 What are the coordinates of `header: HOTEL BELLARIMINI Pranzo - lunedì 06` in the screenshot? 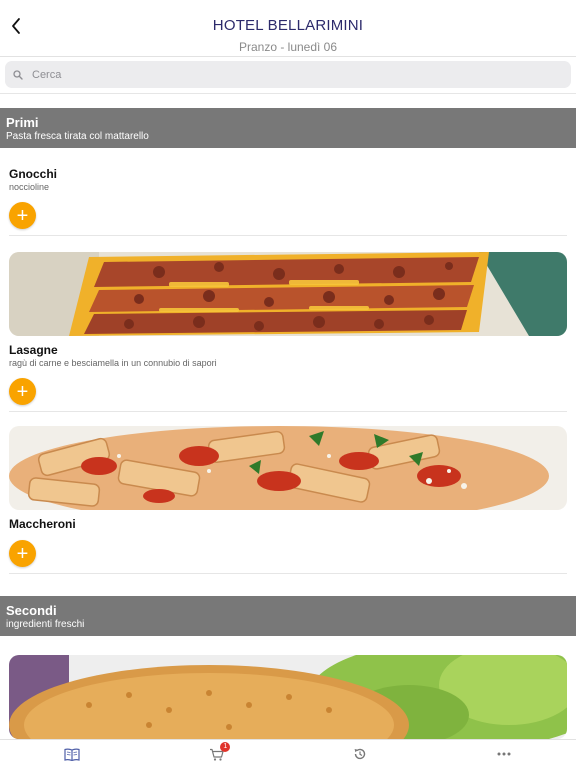 It's located at (288, 28).